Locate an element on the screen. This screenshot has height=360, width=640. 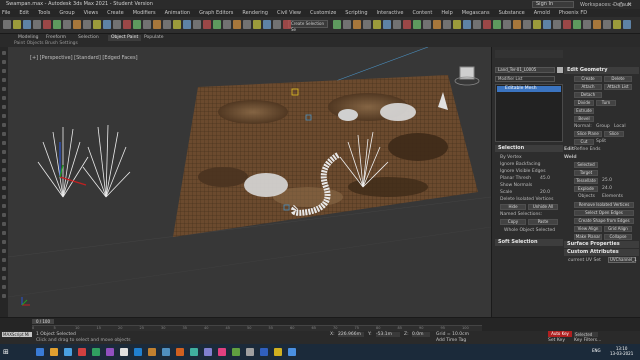
menu-item-arnold: Arnold is located at coordinates (542, 13).